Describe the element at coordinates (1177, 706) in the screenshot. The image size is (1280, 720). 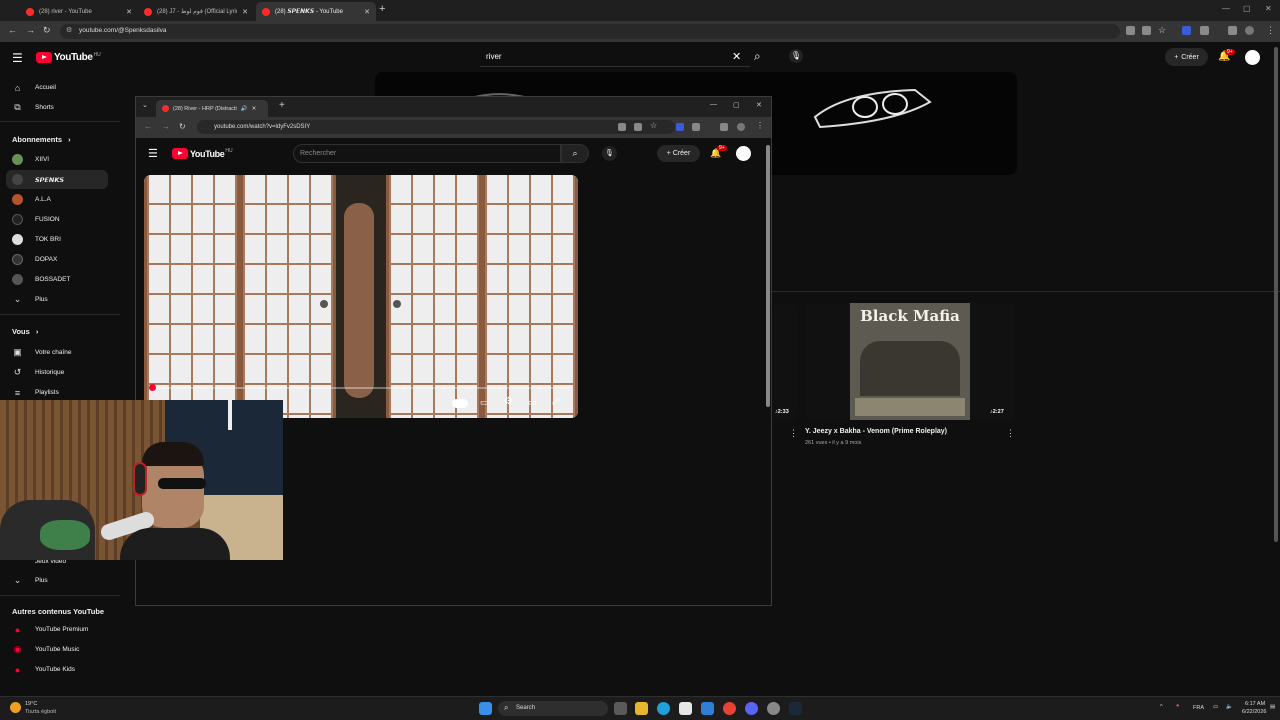
I see `microphone-tray-icon: ●` at that location.